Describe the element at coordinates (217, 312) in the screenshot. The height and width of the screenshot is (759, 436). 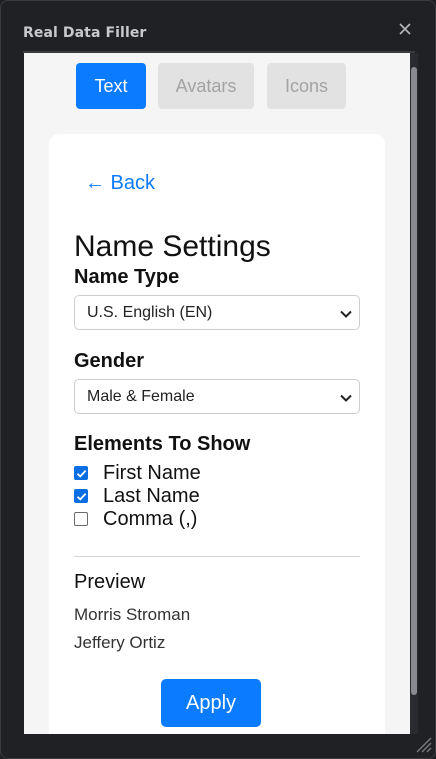
I see `name-type-select: U.S. English (EN)` at that location.